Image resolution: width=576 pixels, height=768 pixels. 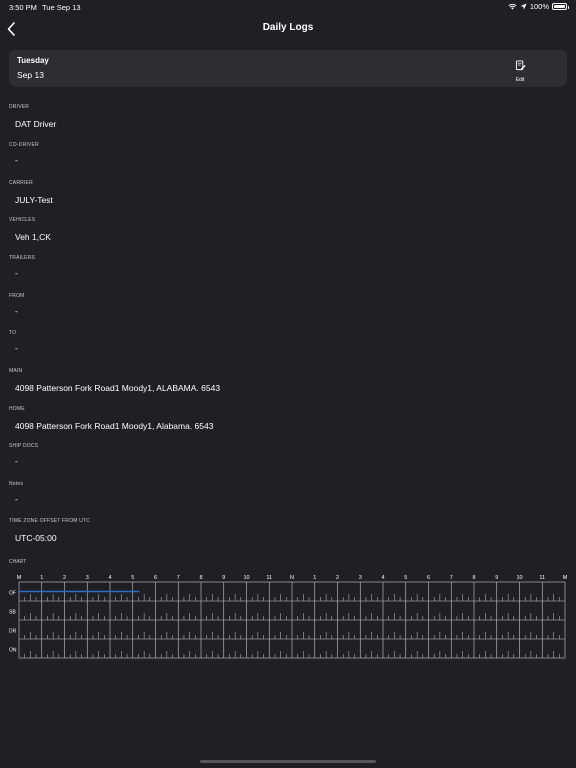 I want to click on field-ship-docs: SHIP DOCS -, so click(x=23, y=454).